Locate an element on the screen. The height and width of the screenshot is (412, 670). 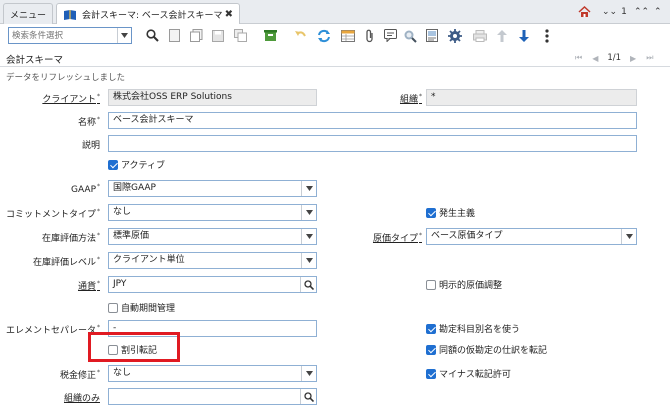
cost-type-select: ベース原価タイプ is located at coordinates (531, 236).